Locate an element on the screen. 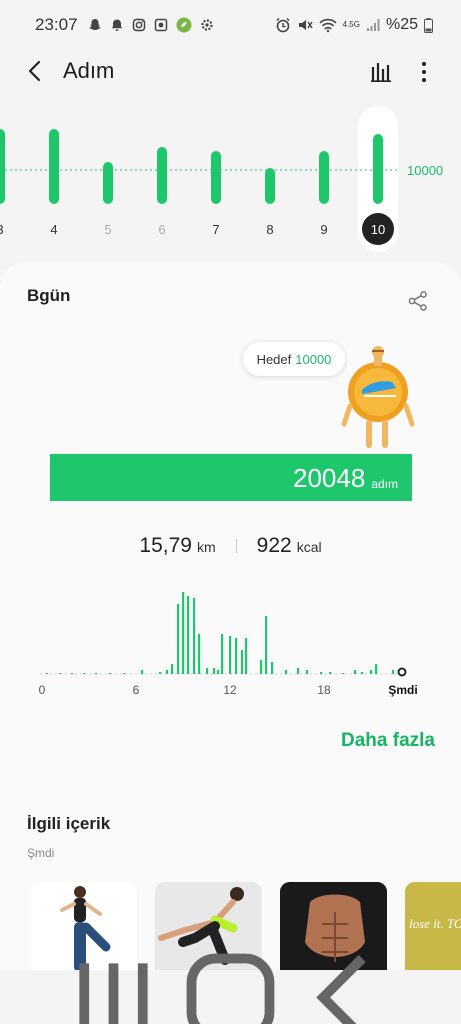 The height and width of the screenshot is (1024, 461). distance-value: 15,79 is located at coordinates (165, 545).